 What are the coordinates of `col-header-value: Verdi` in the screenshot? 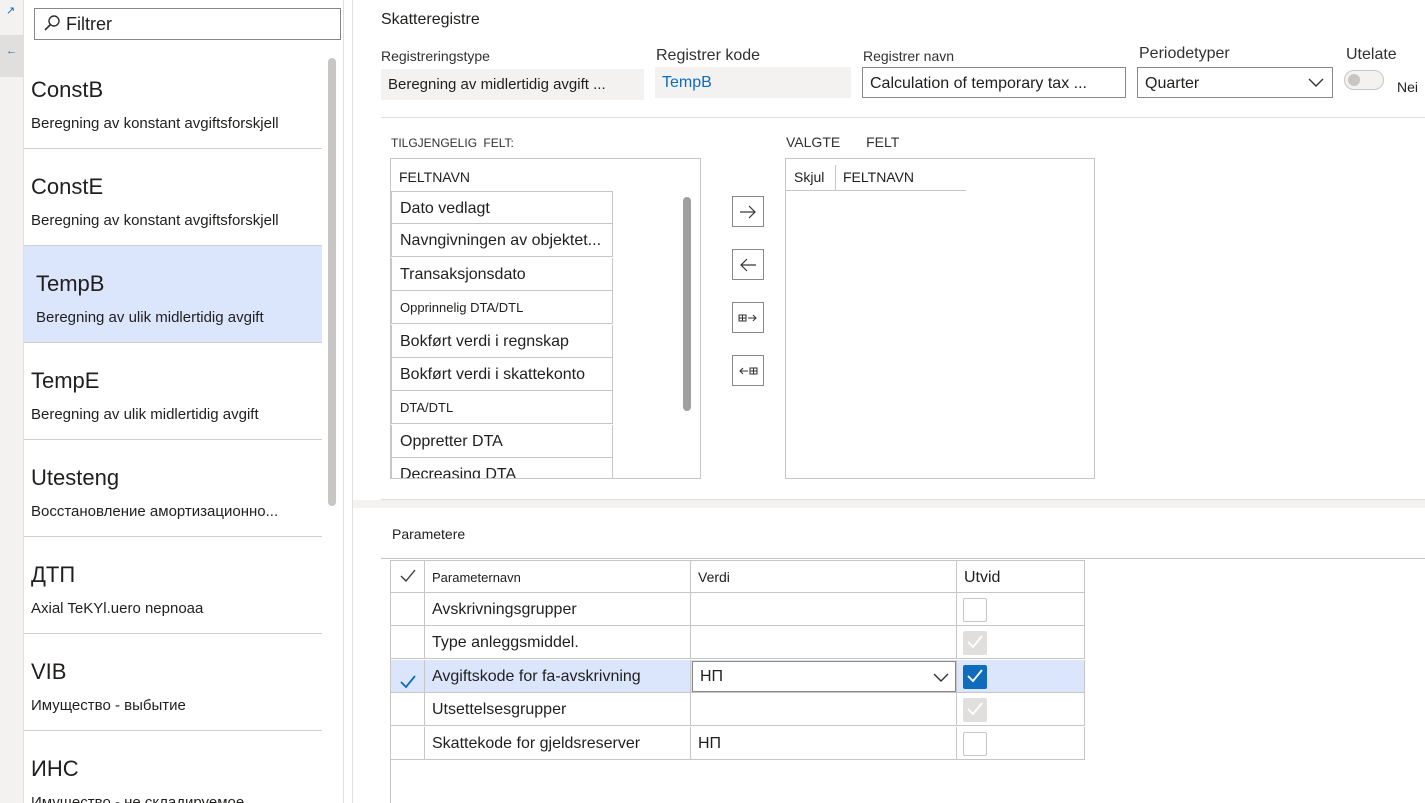 It's located at (824, 577).